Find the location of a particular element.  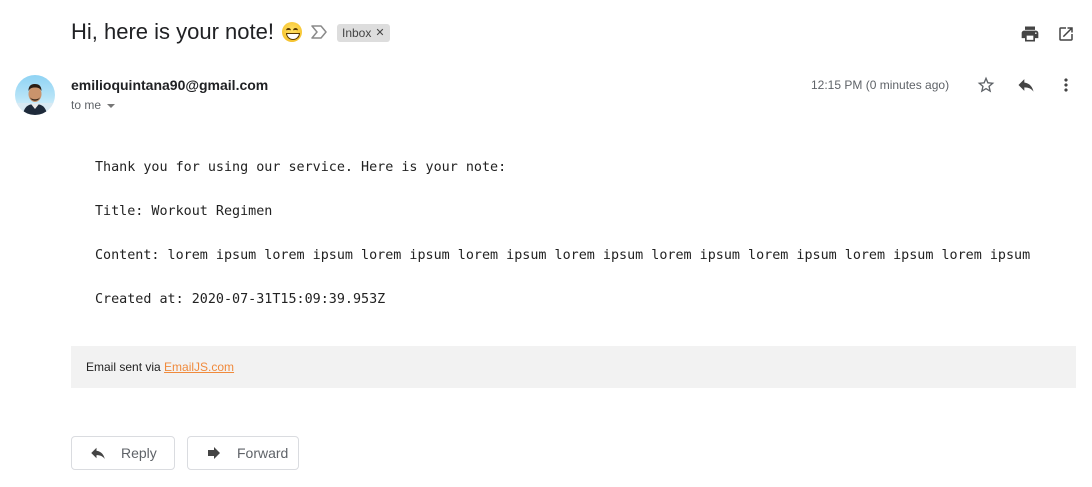

print-button is located at coordinates (1030, 34).